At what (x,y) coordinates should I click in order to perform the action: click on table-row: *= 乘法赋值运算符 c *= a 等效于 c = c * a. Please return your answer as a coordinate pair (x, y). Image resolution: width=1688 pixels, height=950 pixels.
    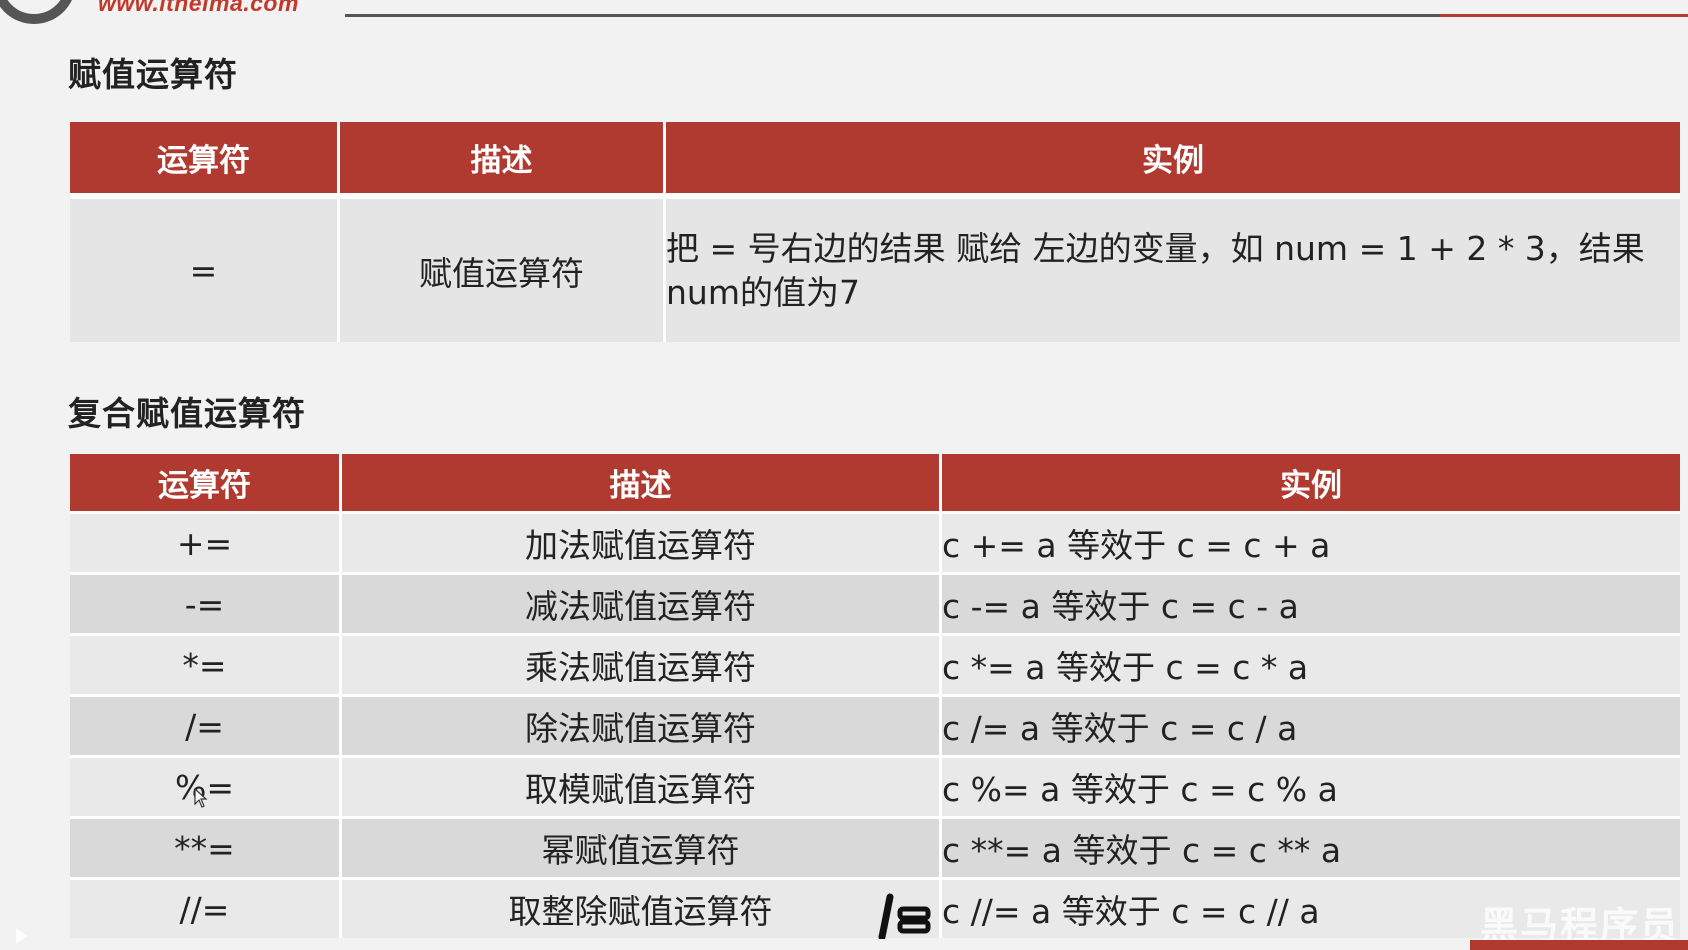
    Looking at the image, I should click on (875, 663).